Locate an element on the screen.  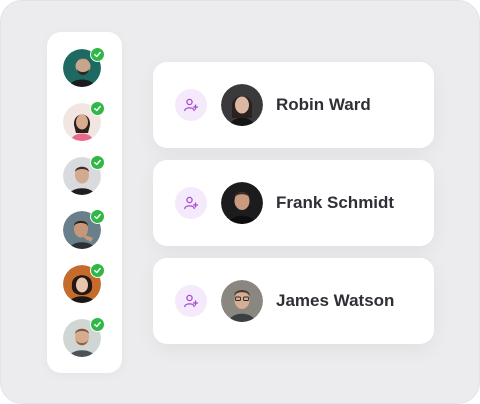
contact-name: Frank Schmidt is located at coordinates (335, 202).